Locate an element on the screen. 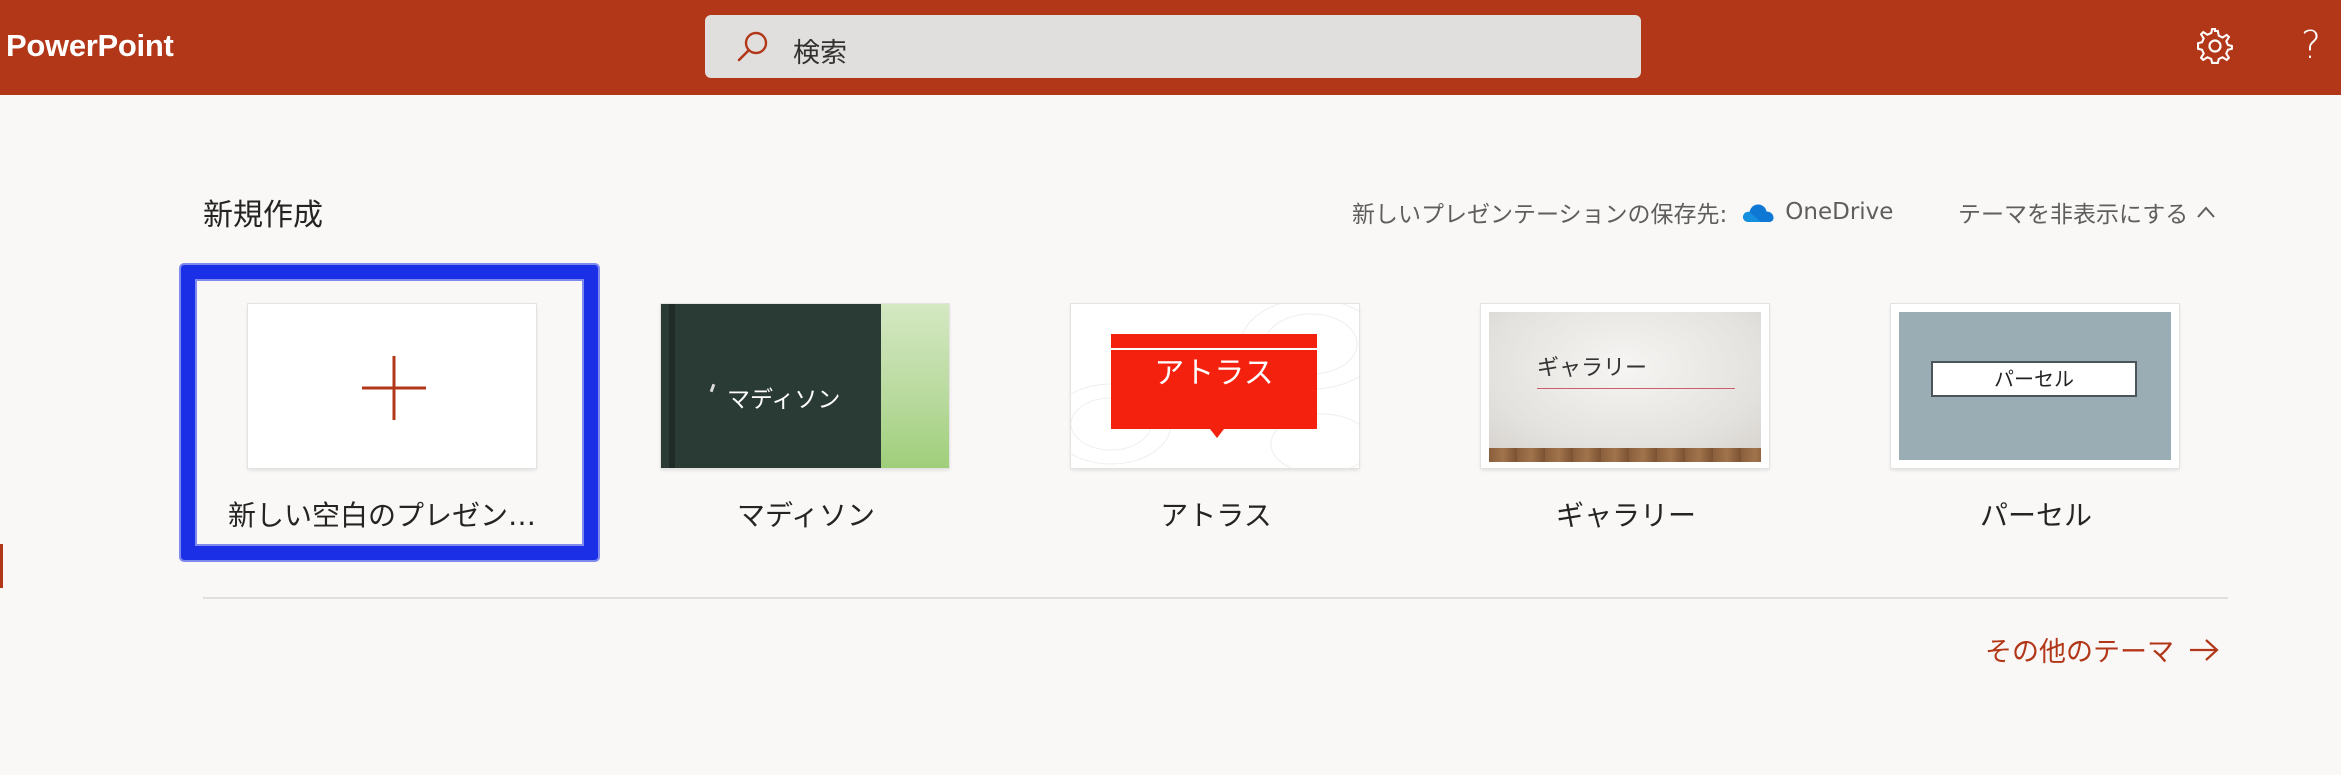 The height and width of the screenshot is (775, 2341). save-location-label: 新しいプレゼンテーションの保存先: is located at coordinates (1540, 215).